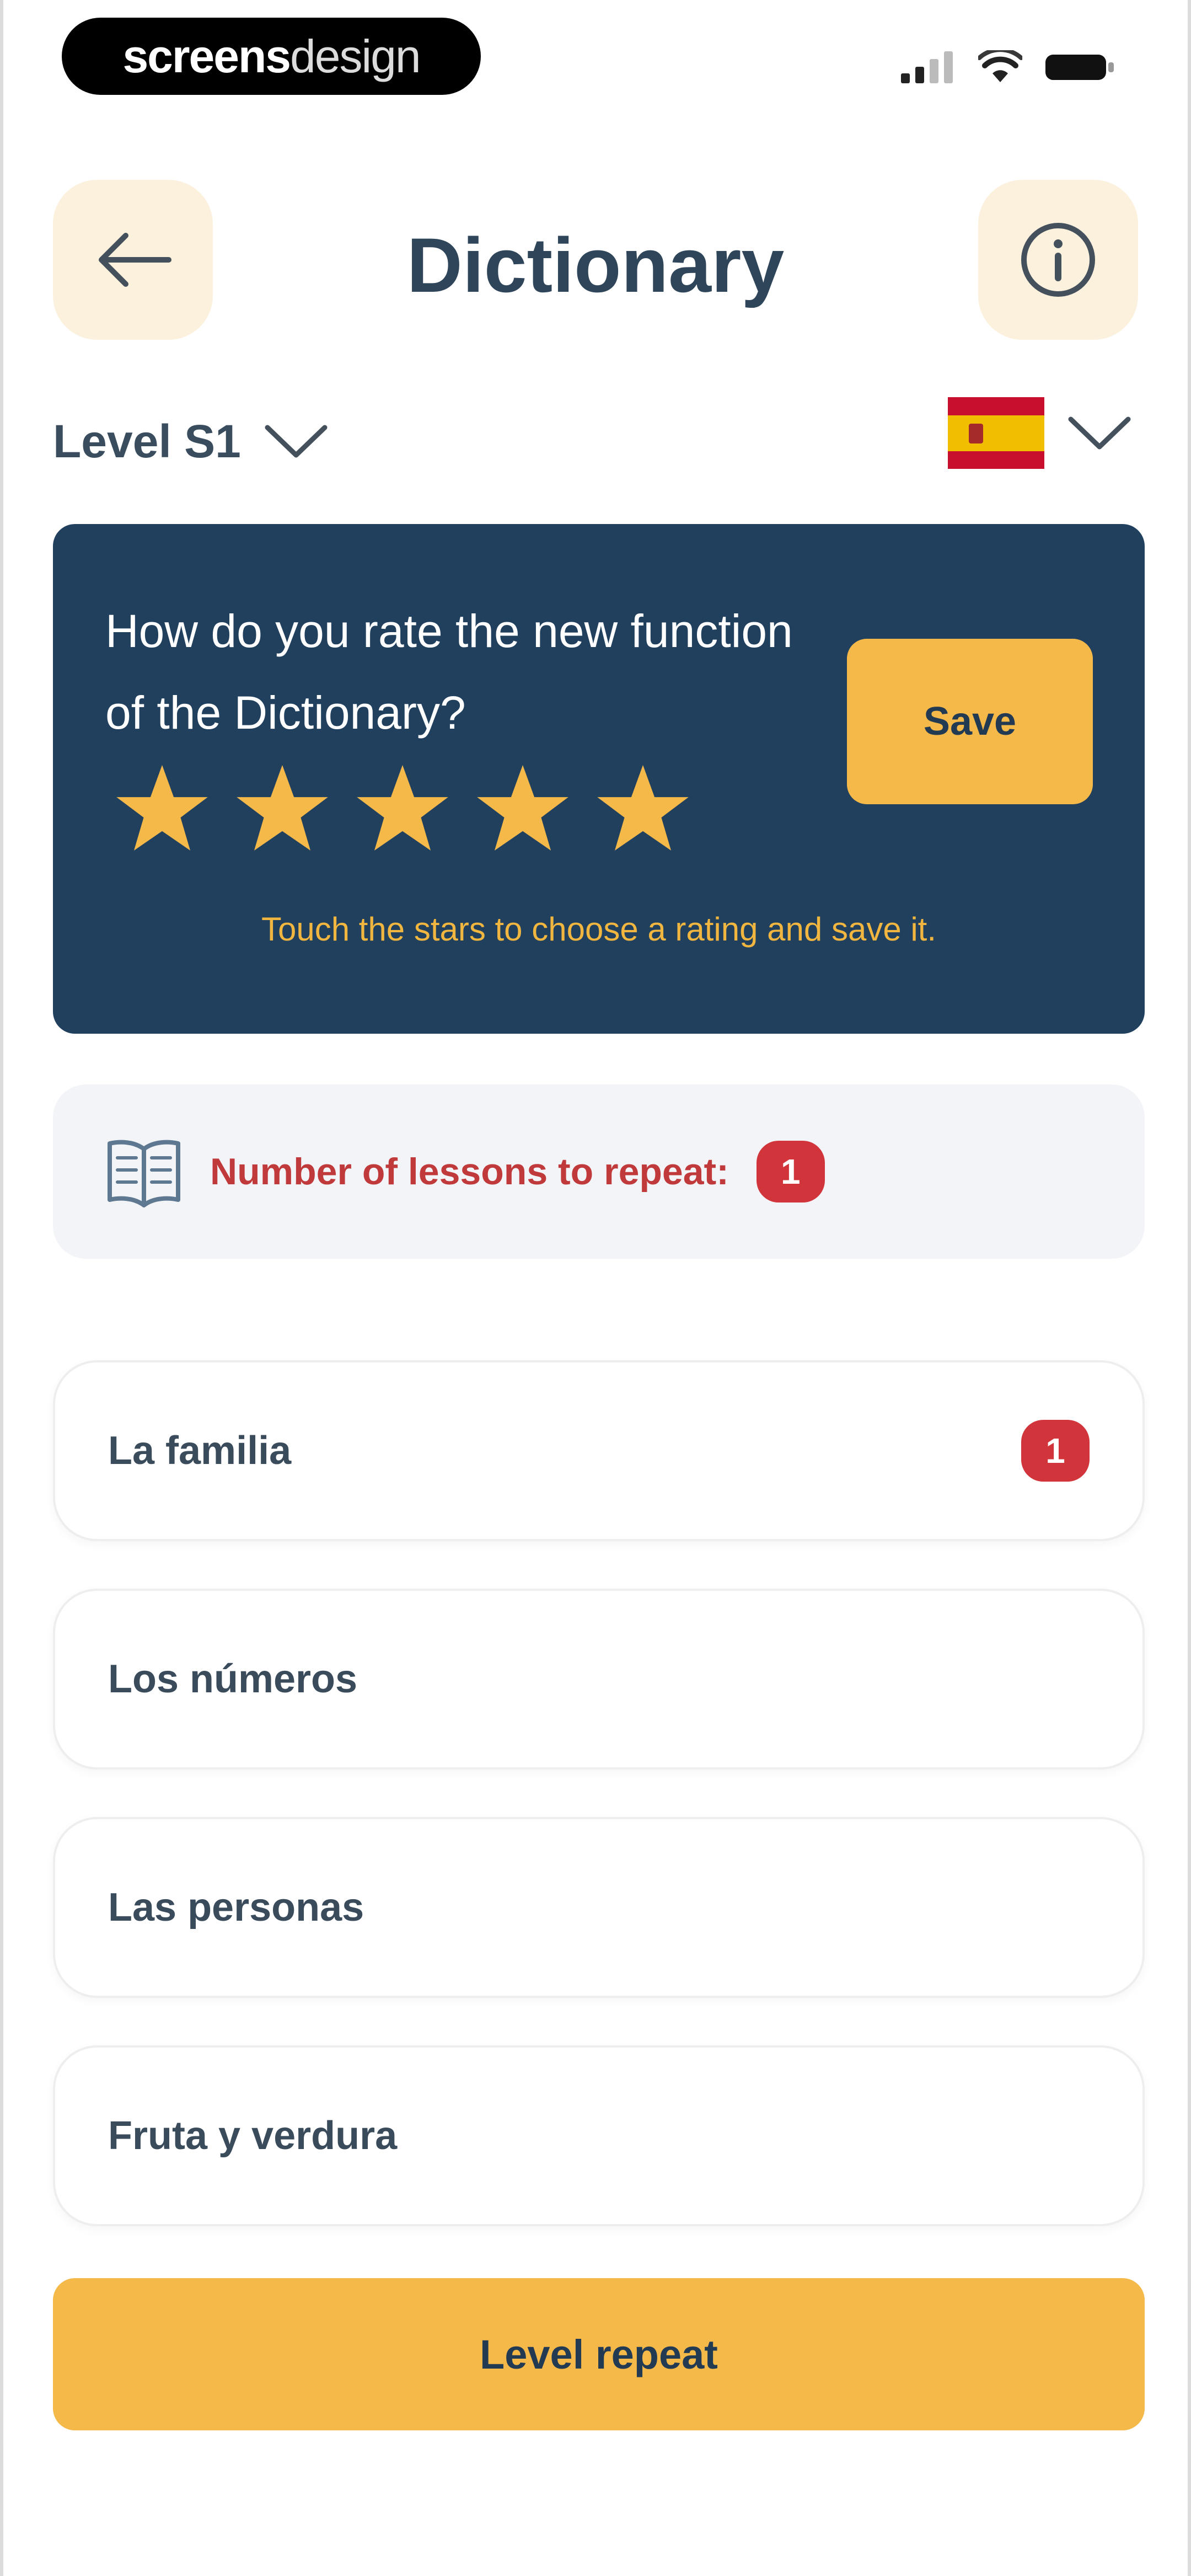 This screenshot has height=2576, width=1191. Describe the element at coordinates (927, 67) in the screenshot. I see `signal-icon` at that location.